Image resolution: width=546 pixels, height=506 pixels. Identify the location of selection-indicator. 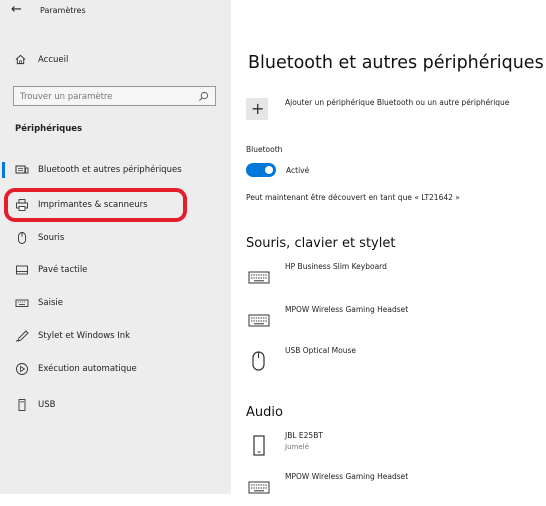
(3, 170).